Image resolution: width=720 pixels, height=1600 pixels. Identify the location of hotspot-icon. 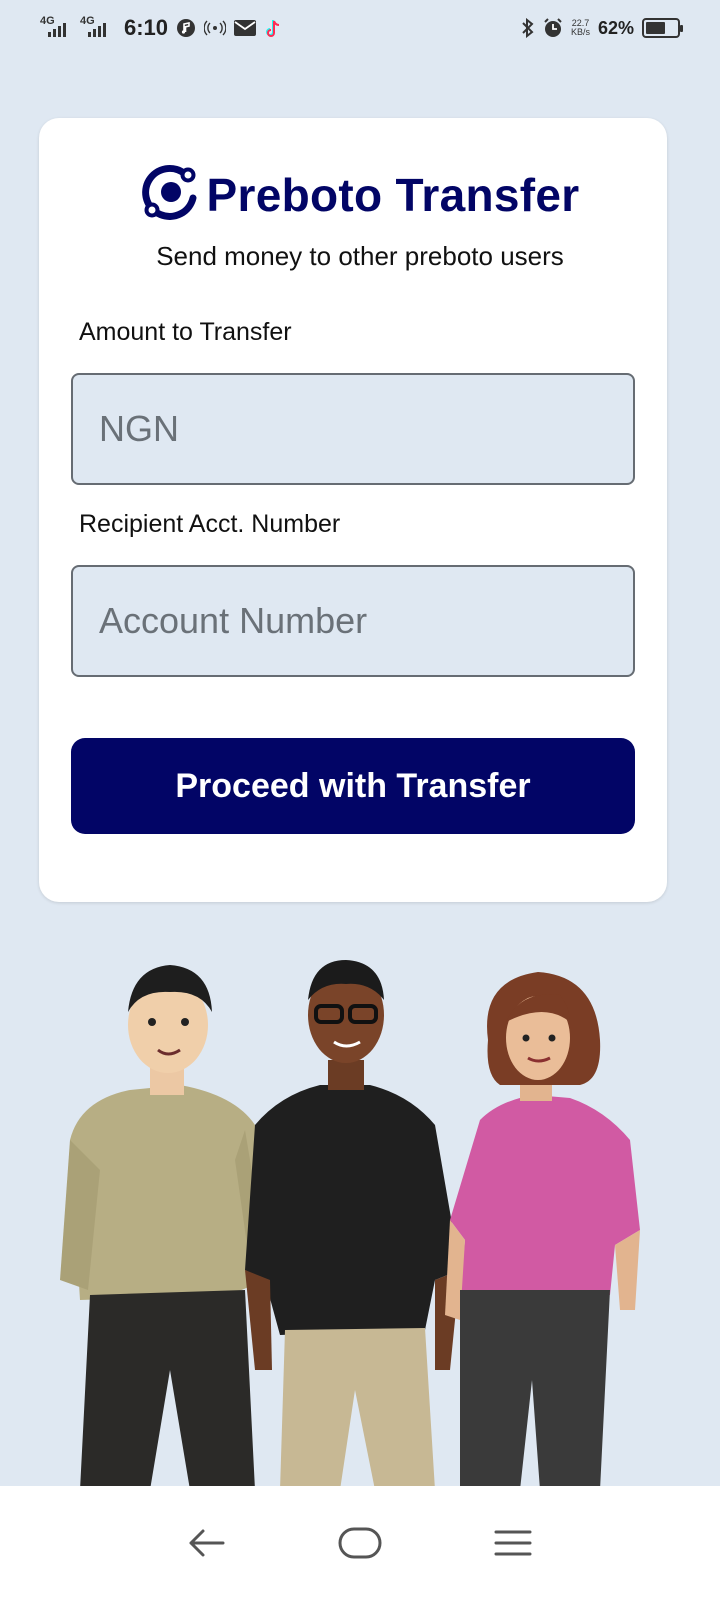
(215, 28).